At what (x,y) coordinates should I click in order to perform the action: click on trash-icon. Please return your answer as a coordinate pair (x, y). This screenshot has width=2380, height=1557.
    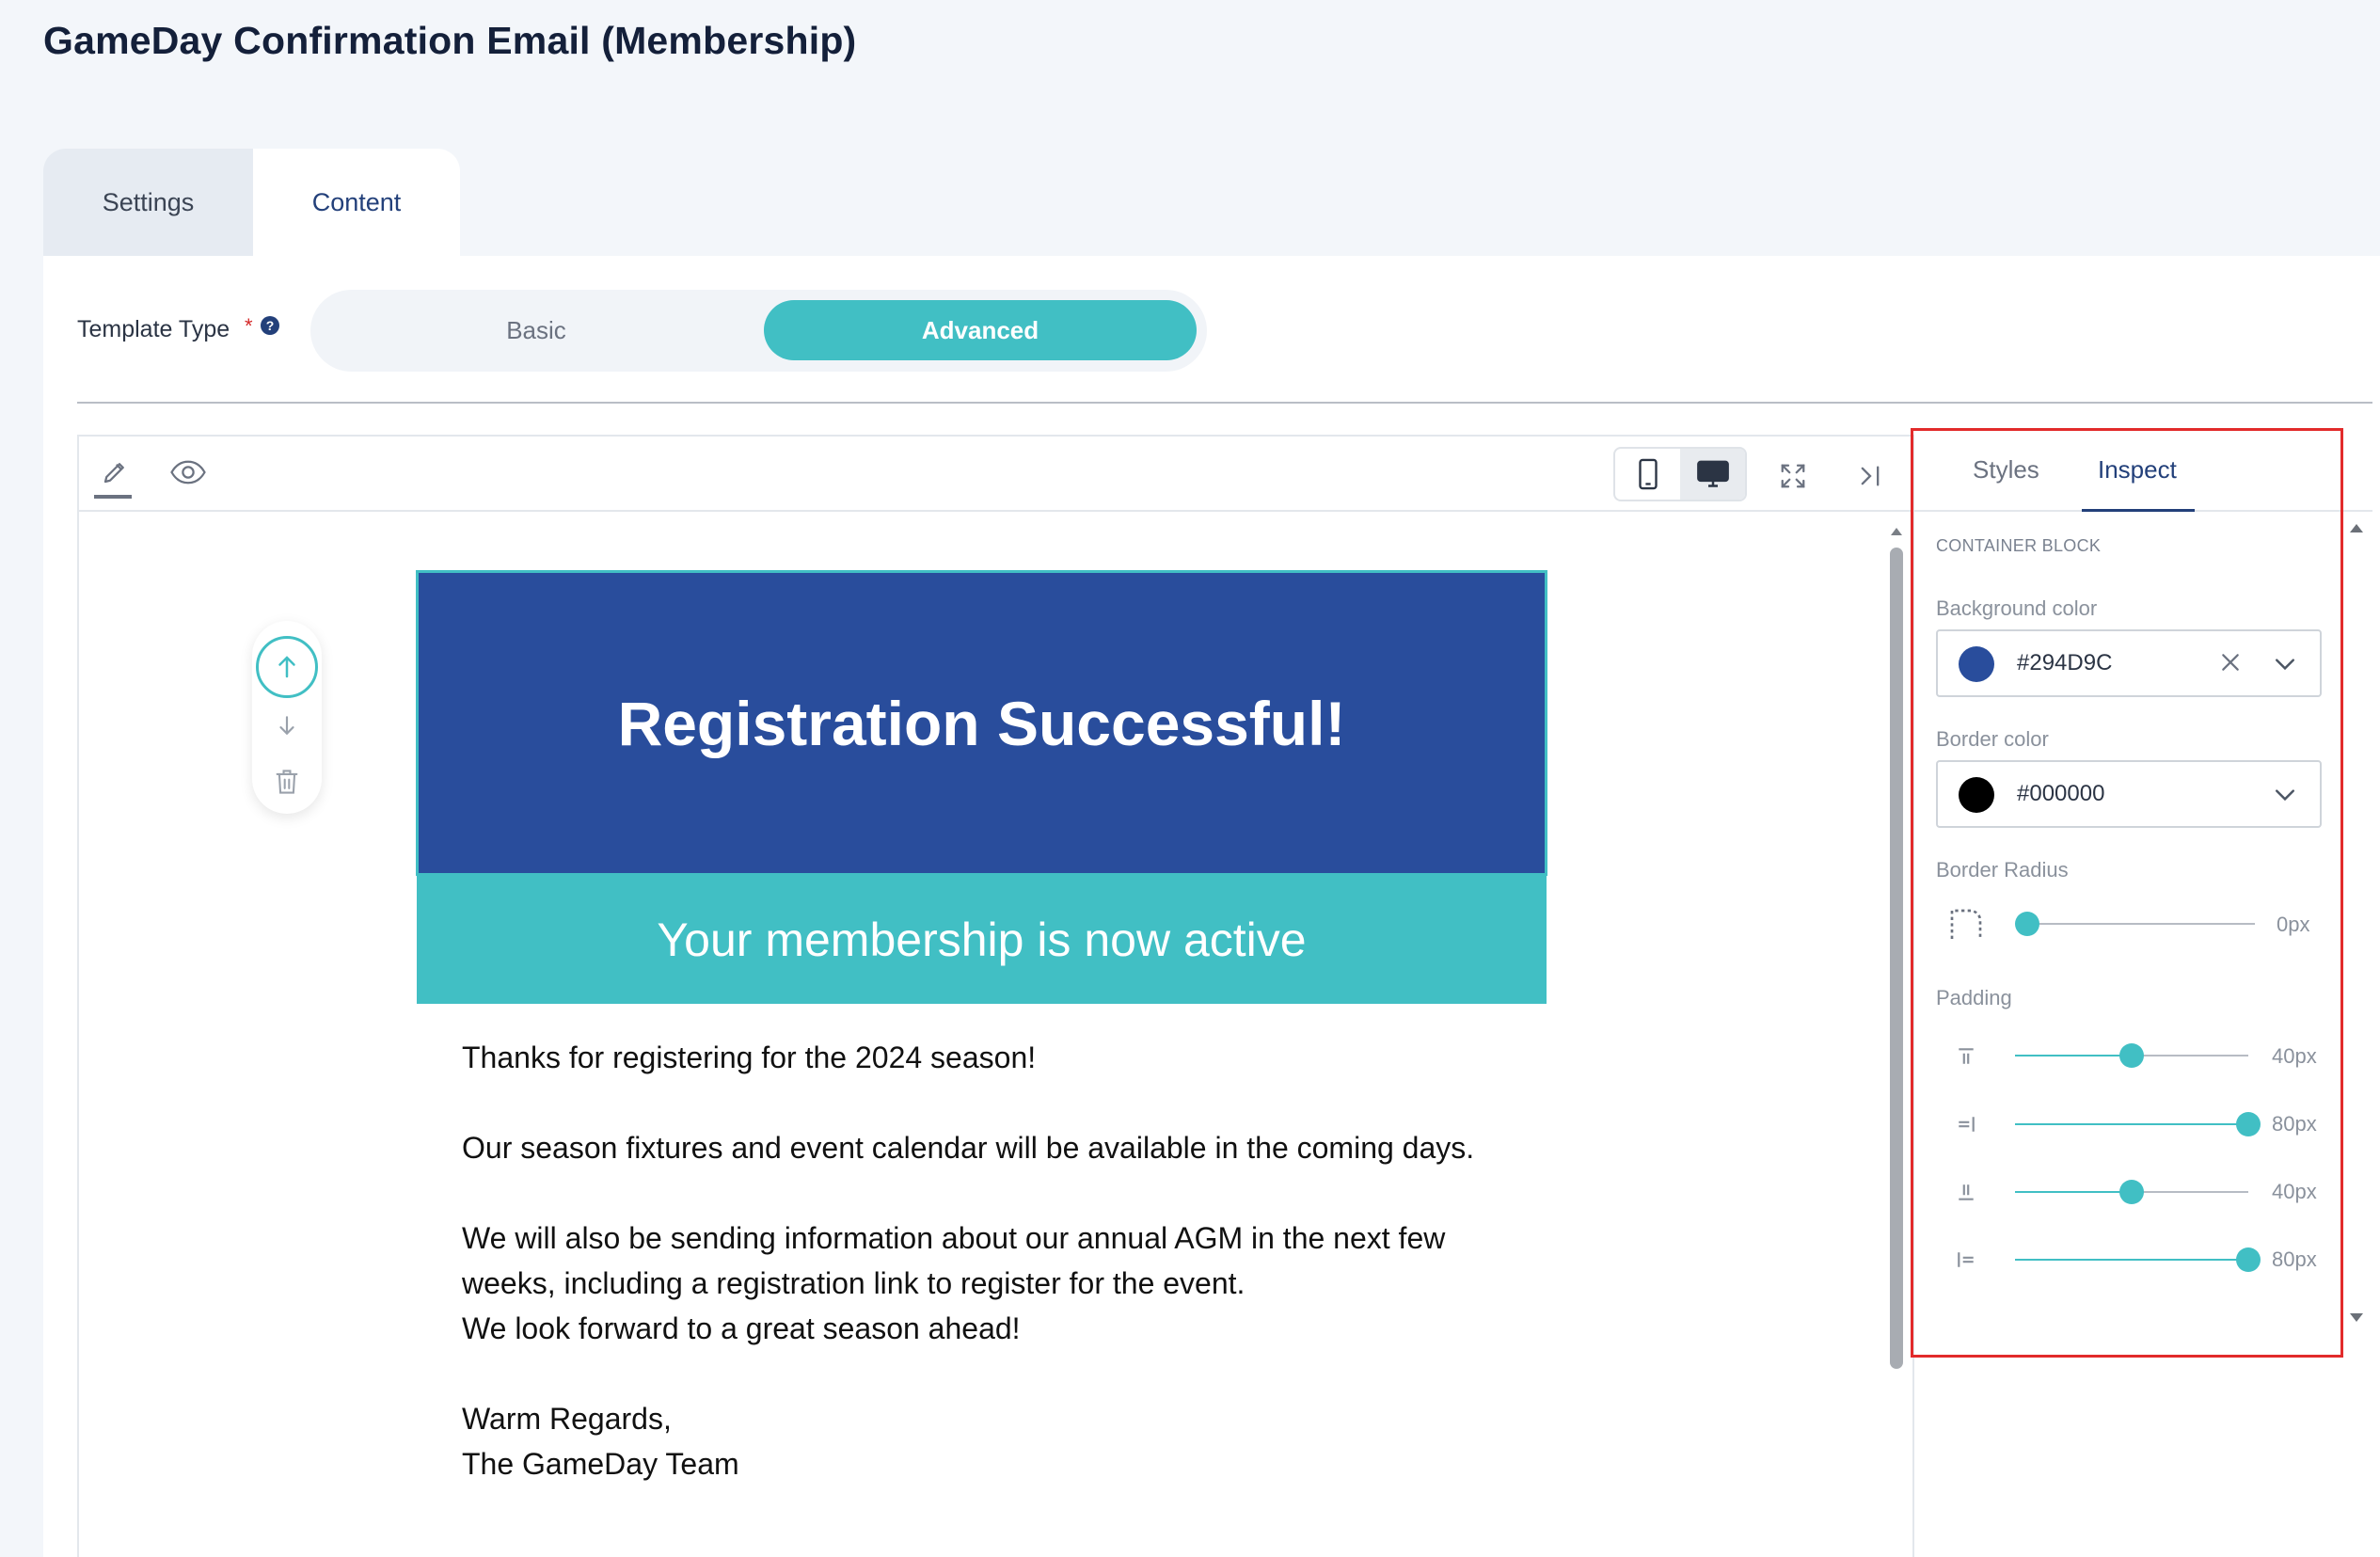
    Looking at the image, I should click on (287, 782).